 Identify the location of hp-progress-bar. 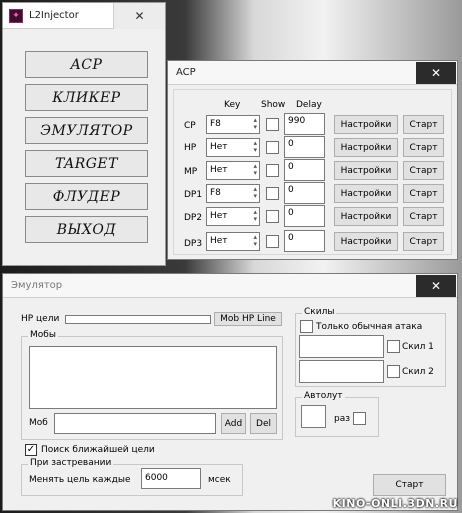
(138, 319).